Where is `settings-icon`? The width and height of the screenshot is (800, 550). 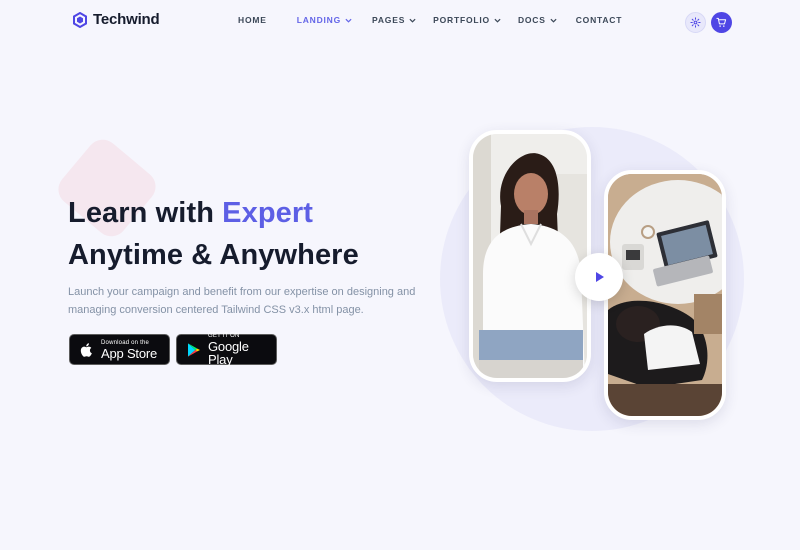 settings-icon is located at coordinates (695, 22).